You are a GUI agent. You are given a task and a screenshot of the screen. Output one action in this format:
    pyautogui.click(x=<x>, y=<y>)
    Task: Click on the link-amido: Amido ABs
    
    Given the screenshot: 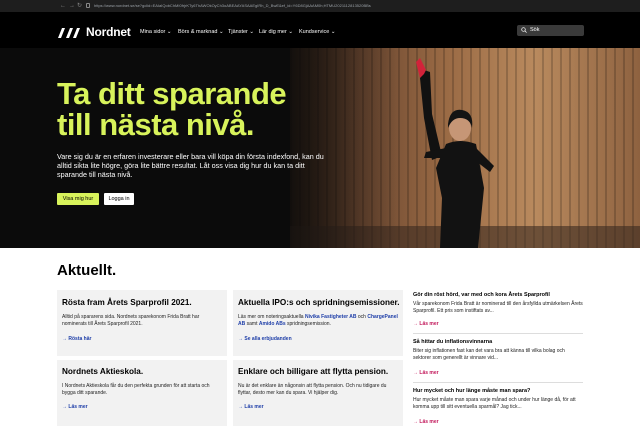 What is the action you would take?
    pyautogui.click(x=272, y=324)
    